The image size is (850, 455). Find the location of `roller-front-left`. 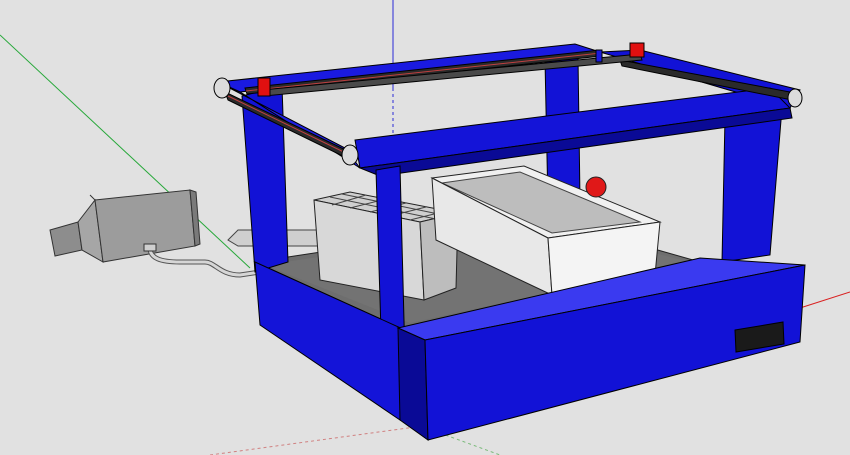

roller-front-left is located at coordinates (350, 155).